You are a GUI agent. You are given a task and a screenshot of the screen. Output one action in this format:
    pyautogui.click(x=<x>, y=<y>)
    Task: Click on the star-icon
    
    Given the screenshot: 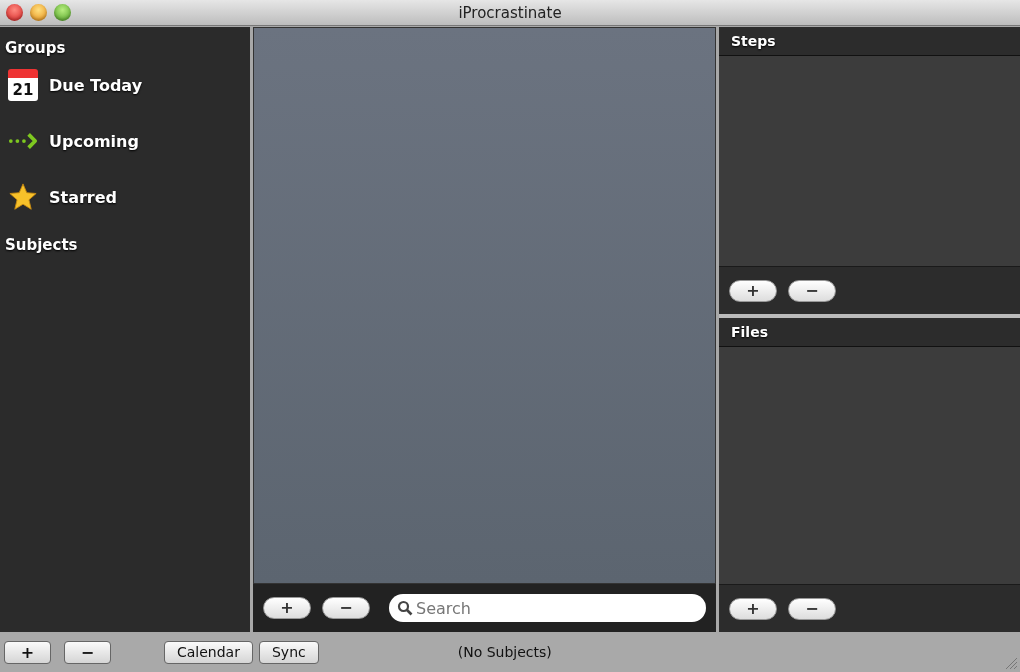 What is the action you would take?
    pyautogui.click(x=23, y=197)
    